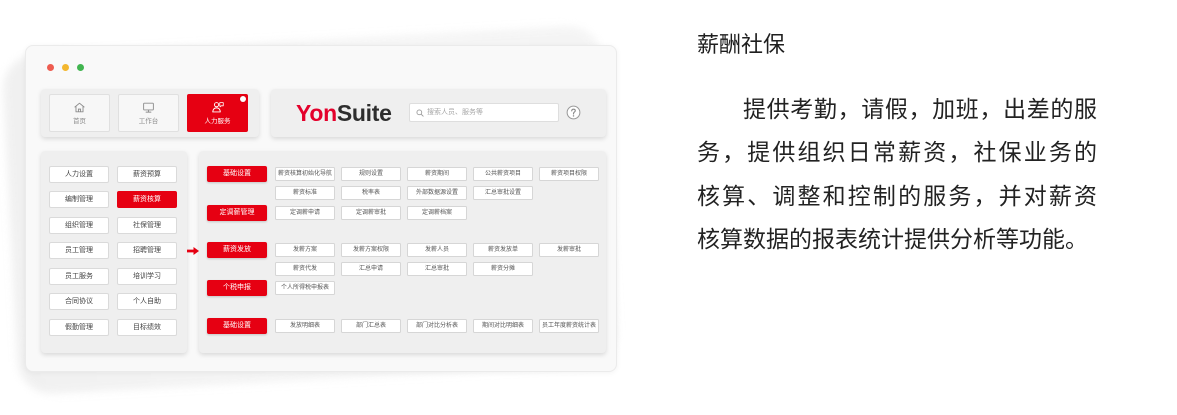 The width and height of the screenshot is (1177, 415). I want to click on nav-tile-label: 首页, so click(79, 121).